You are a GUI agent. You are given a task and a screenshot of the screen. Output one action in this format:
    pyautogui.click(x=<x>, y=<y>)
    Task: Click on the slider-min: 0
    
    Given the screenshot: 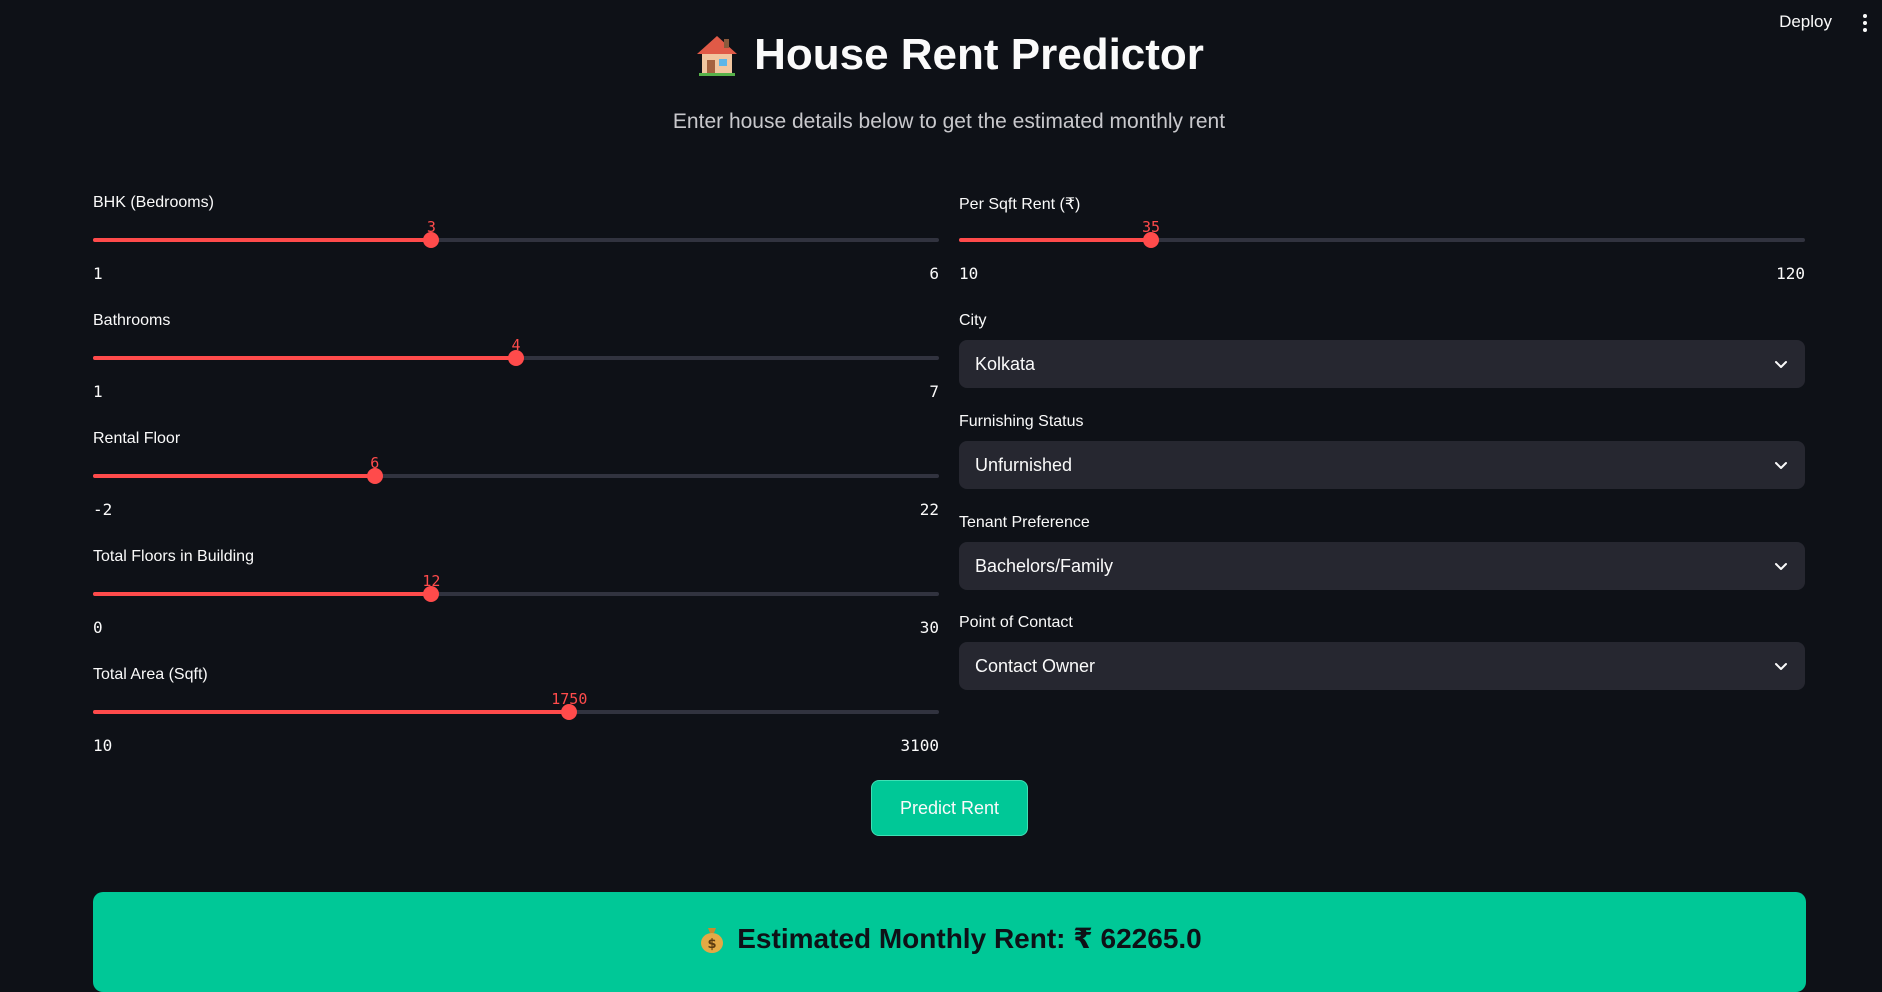 What is the action you would take?
    pyautogui.click(x=98, y=627)
    